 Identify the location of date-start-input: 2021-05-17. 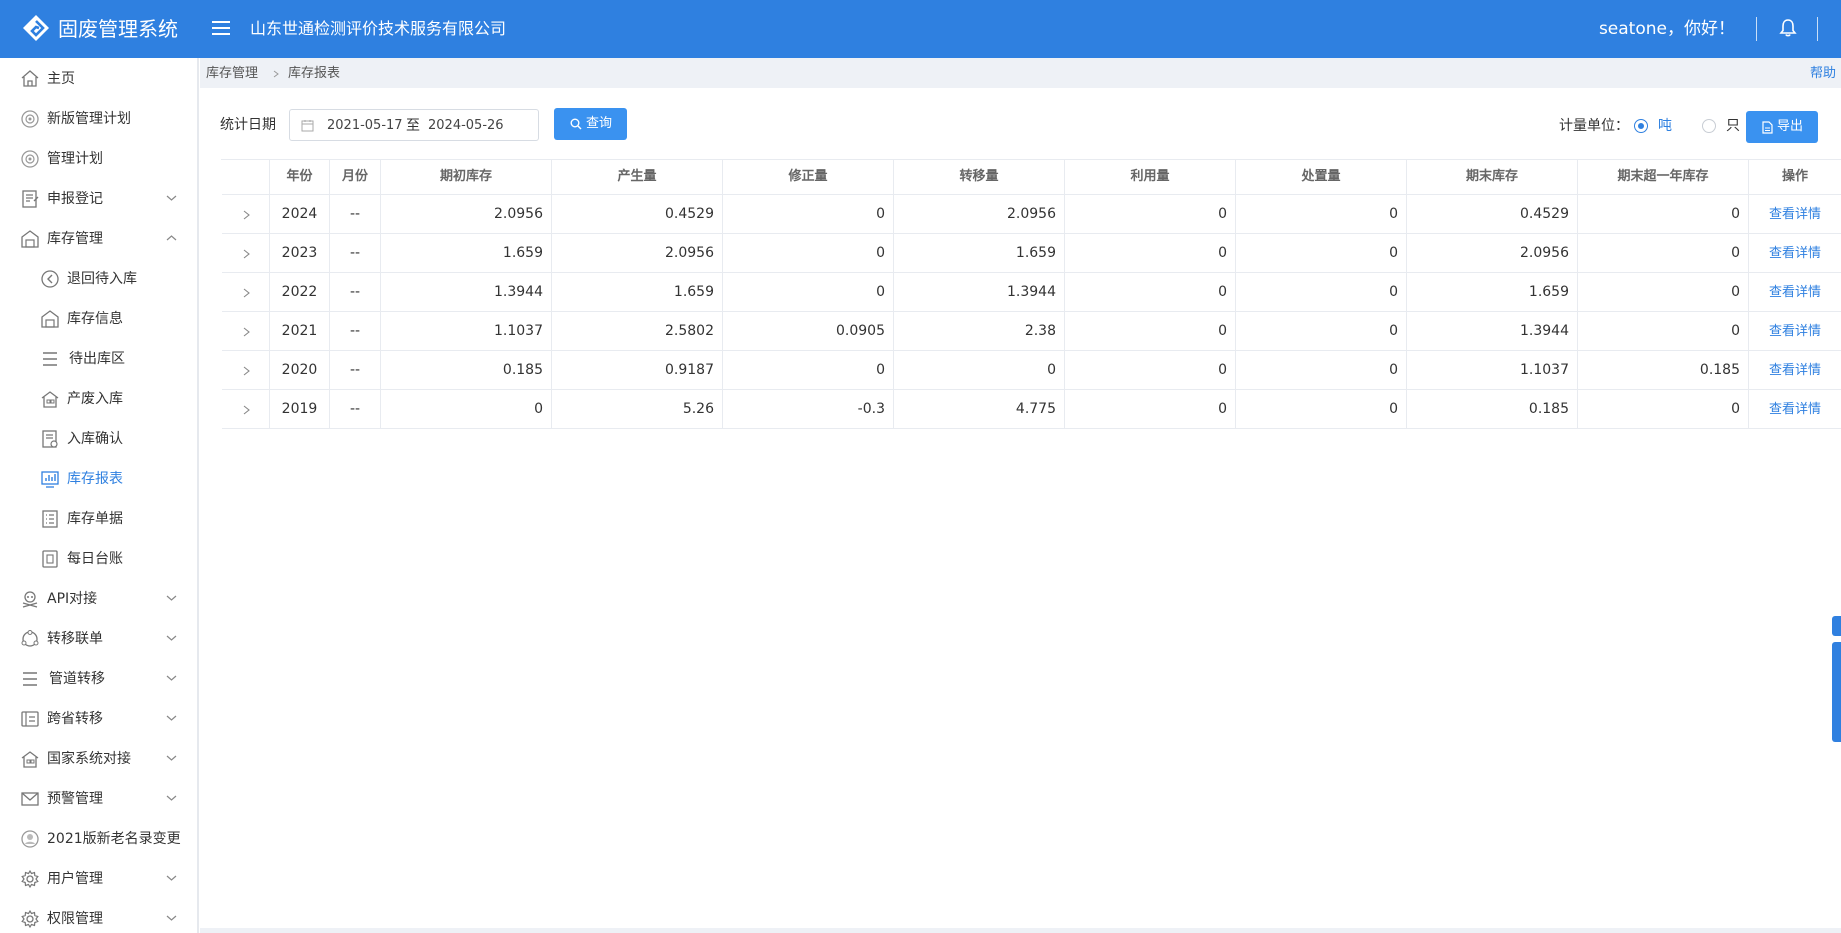
(365, 126).